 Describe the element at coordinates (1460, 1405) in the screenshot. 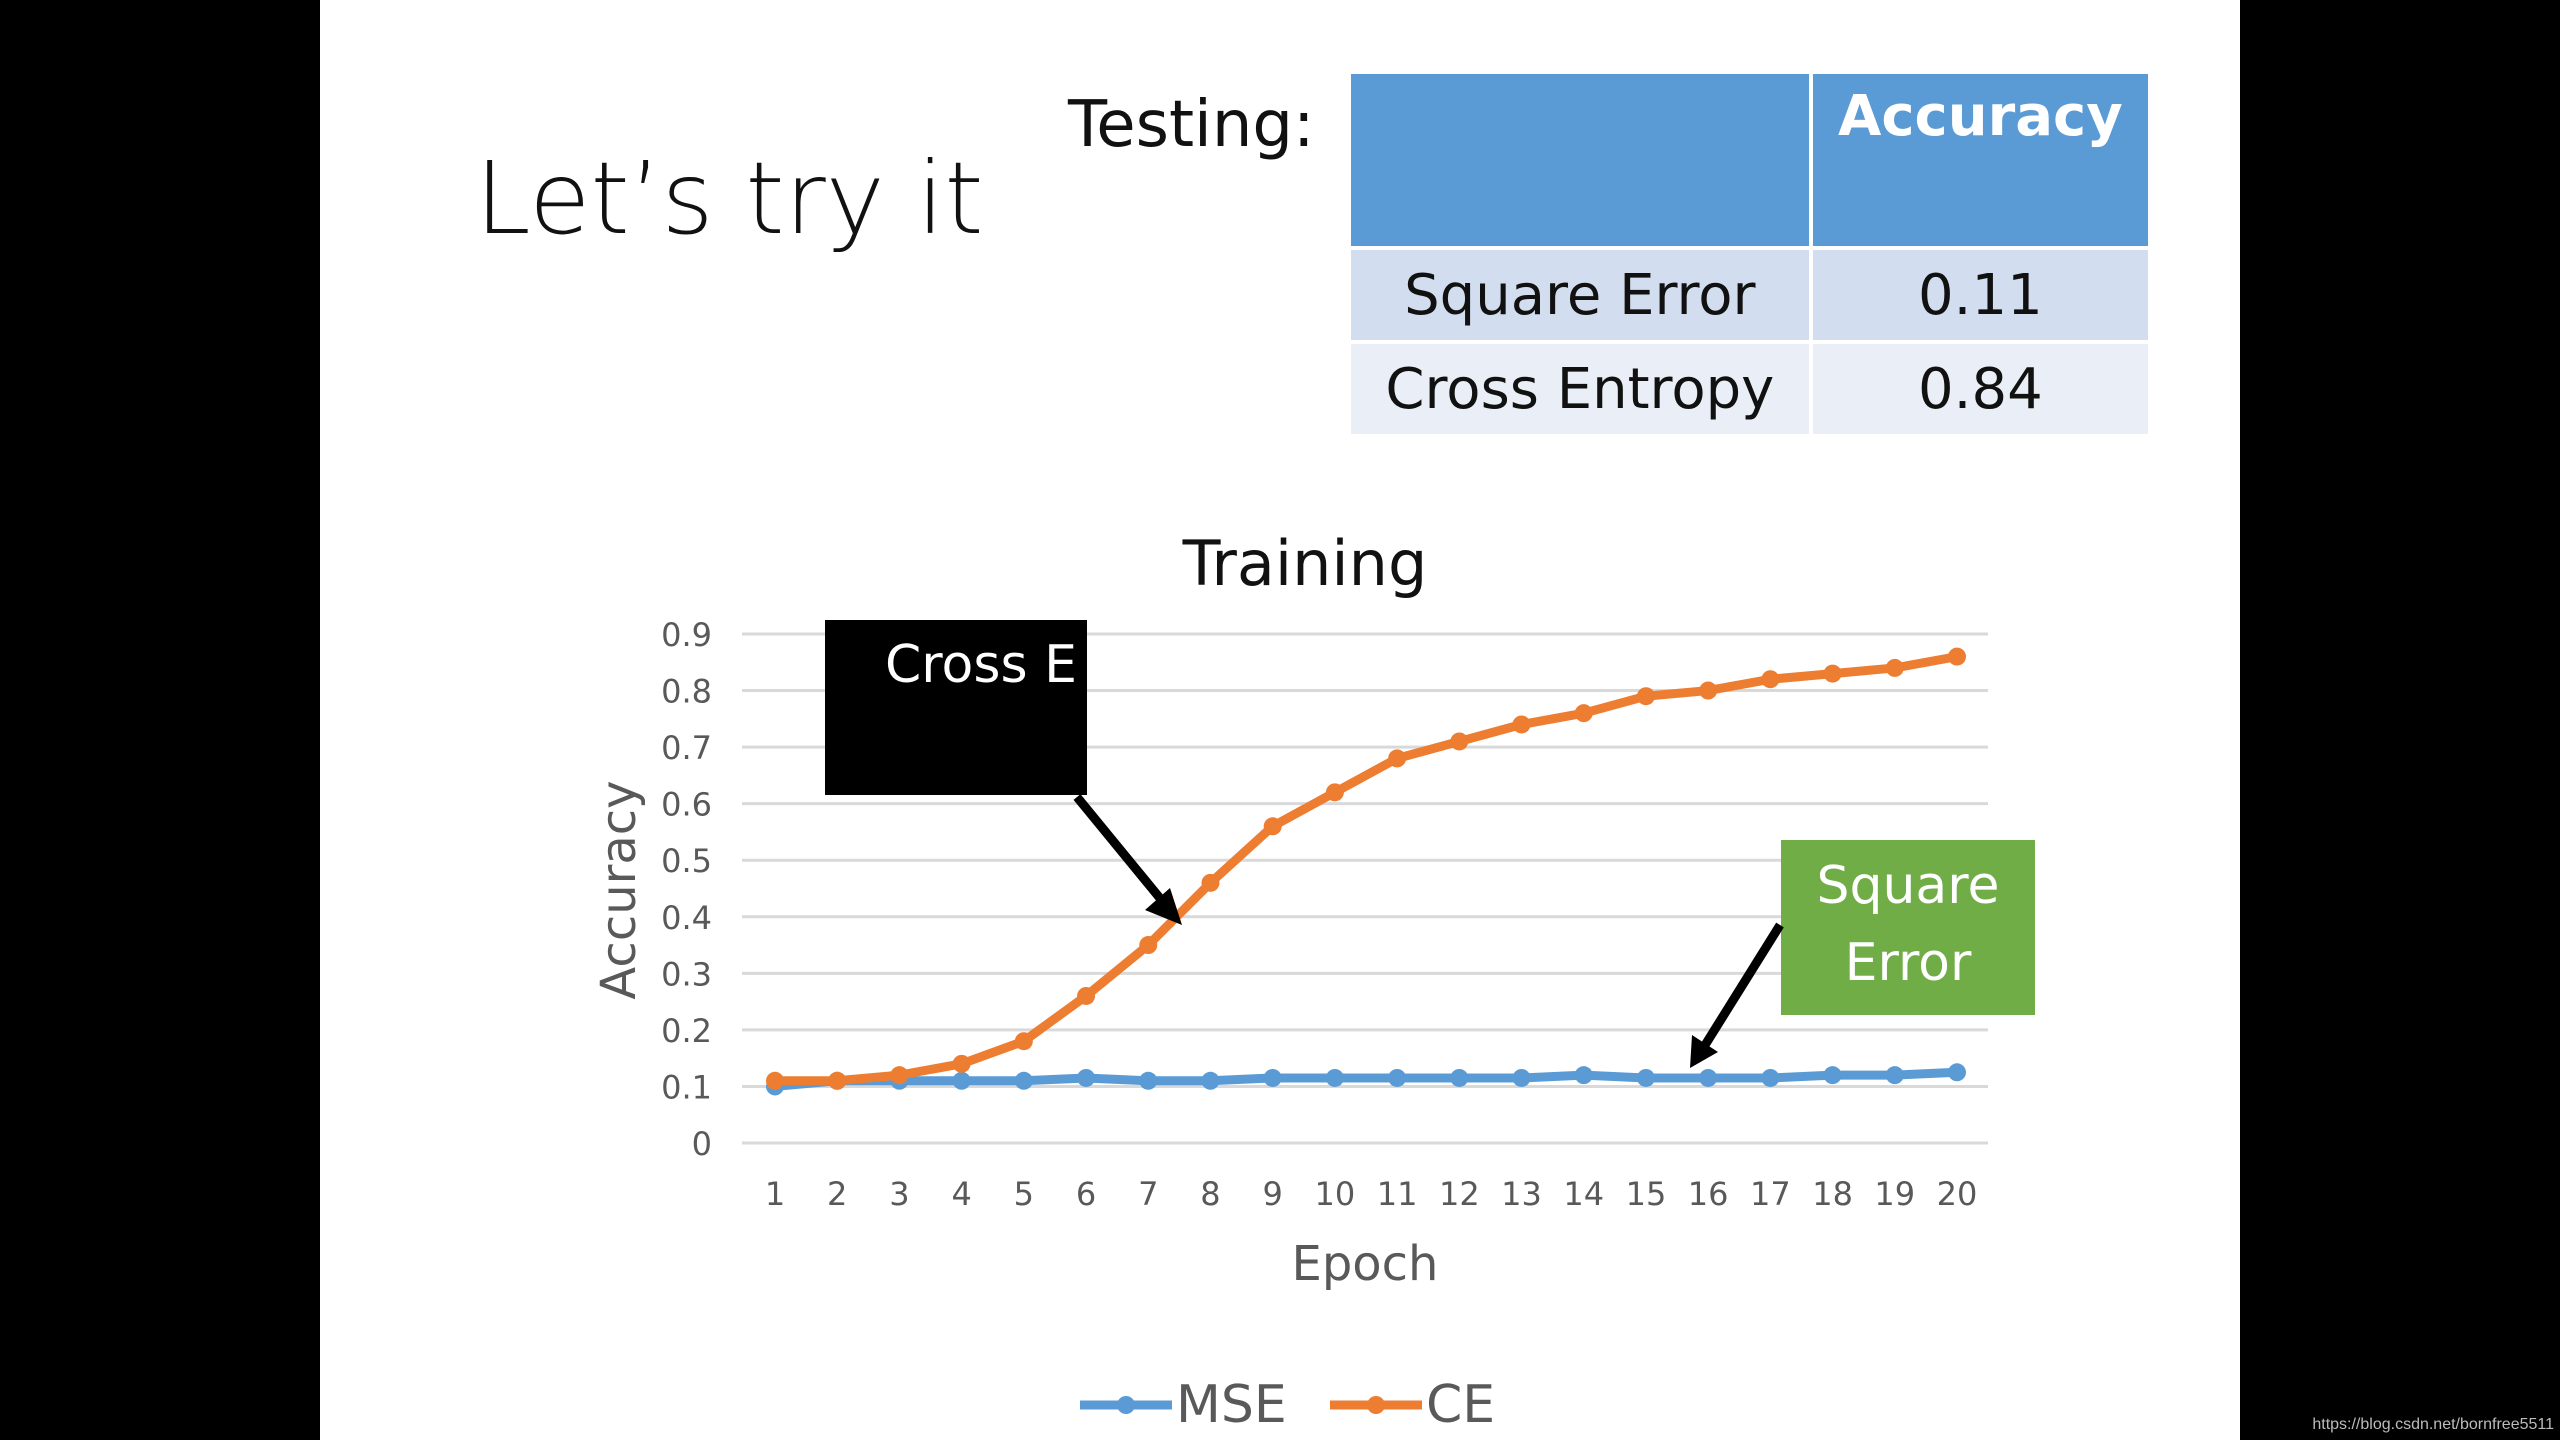

I see `legend-label: CE` at that location.